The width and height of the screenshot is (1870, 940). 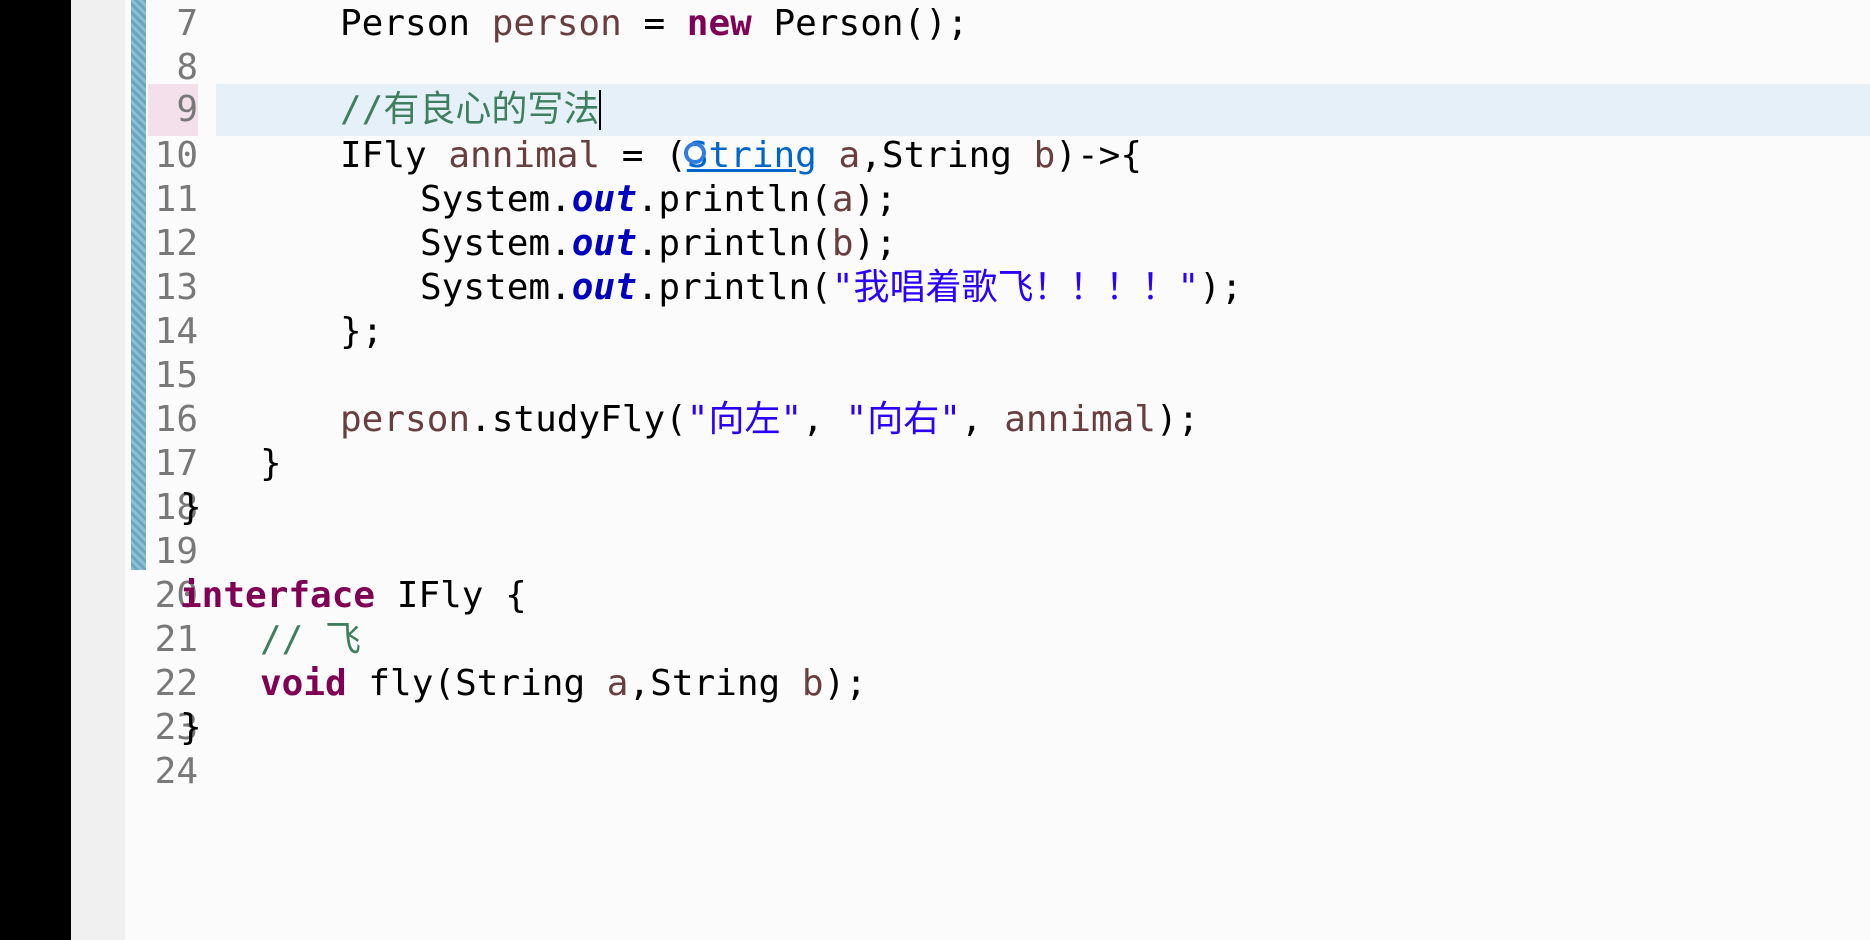 I want to click on string-literal: "向右", so click(x=903, y=419).